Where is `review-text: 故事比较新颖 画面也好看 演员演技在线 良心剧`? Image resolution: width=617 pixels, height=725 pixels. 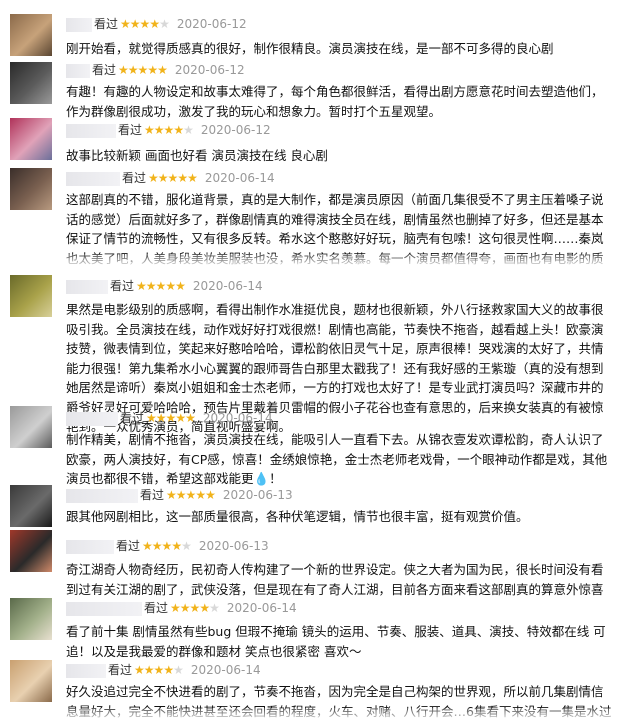 review-text: 故事比较新颖 画面也好看 演员演技在线 良心剧 is located at coordinates (197, 155).